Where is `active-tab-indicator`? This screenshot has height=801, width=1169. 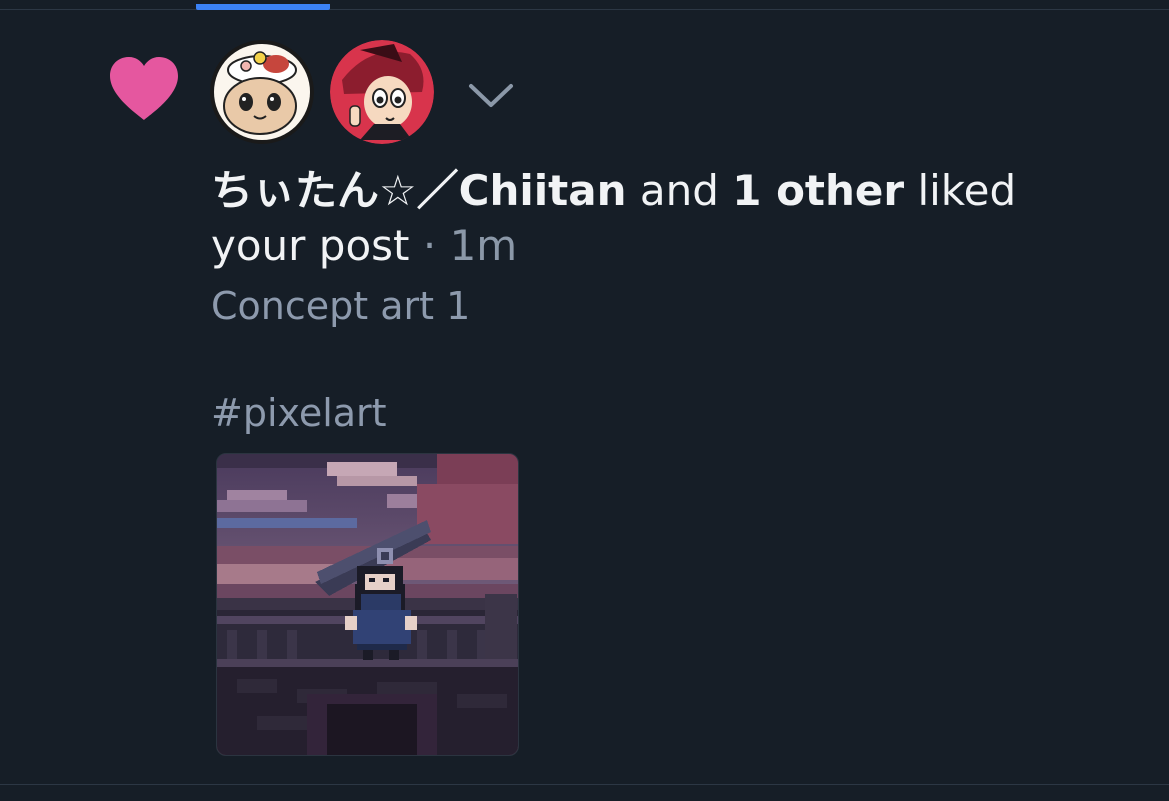
active-tab-indicator is located at coordinates (263, 7).